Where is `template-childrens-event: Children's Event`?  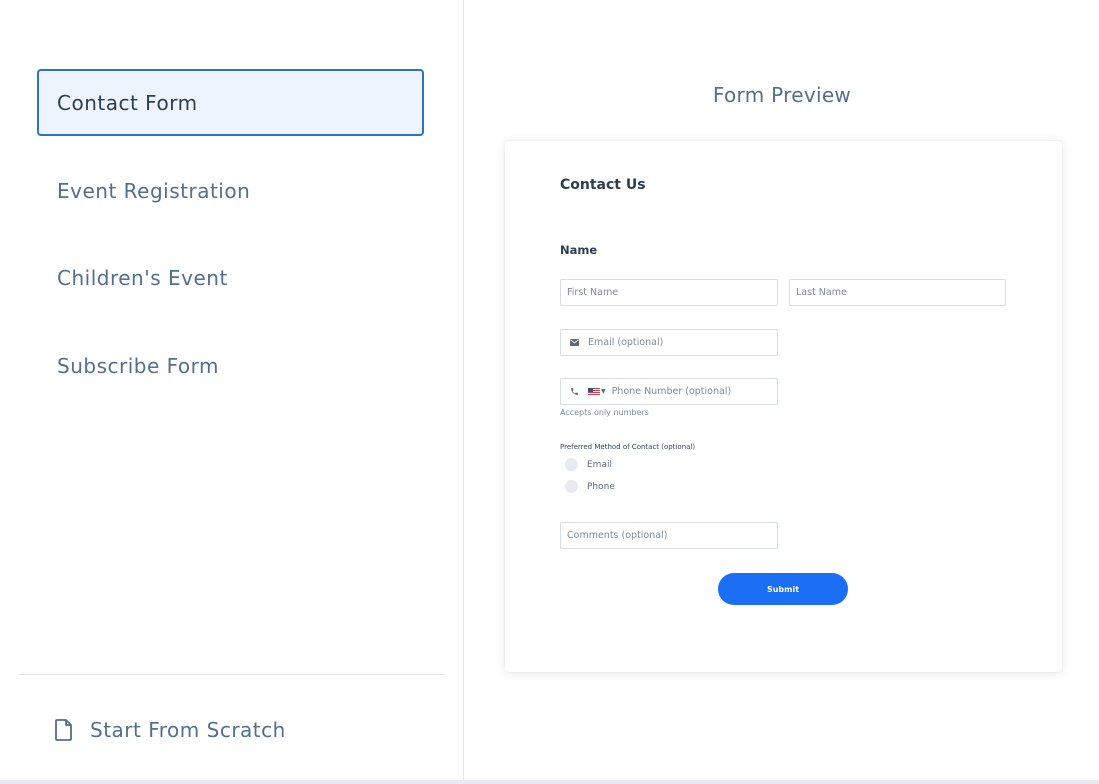
template-childrens-event: Children's Event is located at coordinates (230, 277).